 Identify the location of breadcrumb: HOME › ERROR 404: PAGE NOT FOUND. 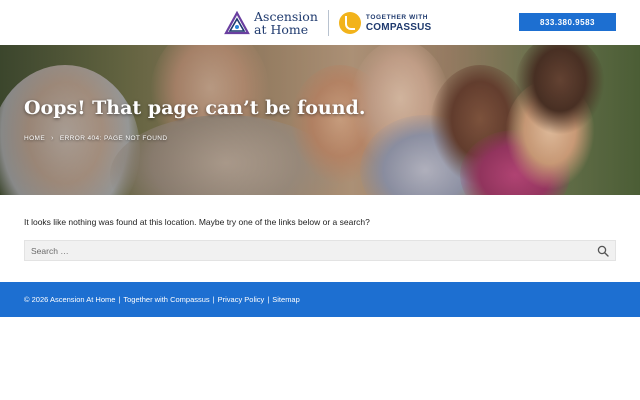
(95, 138).